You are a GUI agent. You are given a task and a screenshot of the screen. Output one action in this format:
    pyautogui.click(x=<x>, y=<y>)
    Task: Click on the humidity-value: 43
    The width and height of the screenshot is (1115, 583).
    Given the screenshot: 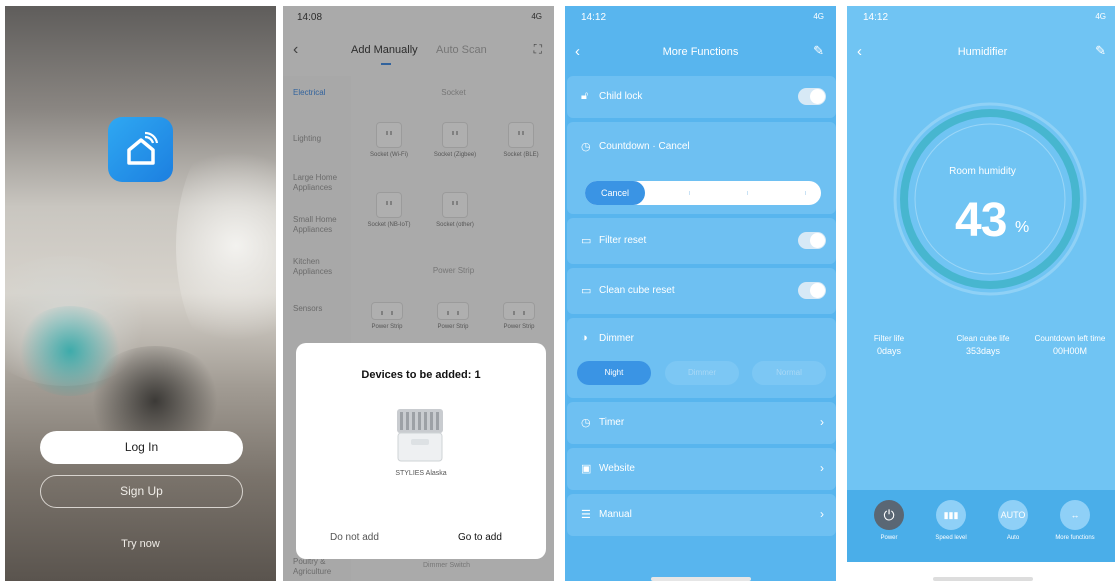 What is the action you would take?
    pyautogui.click(x=981, y=220)
    